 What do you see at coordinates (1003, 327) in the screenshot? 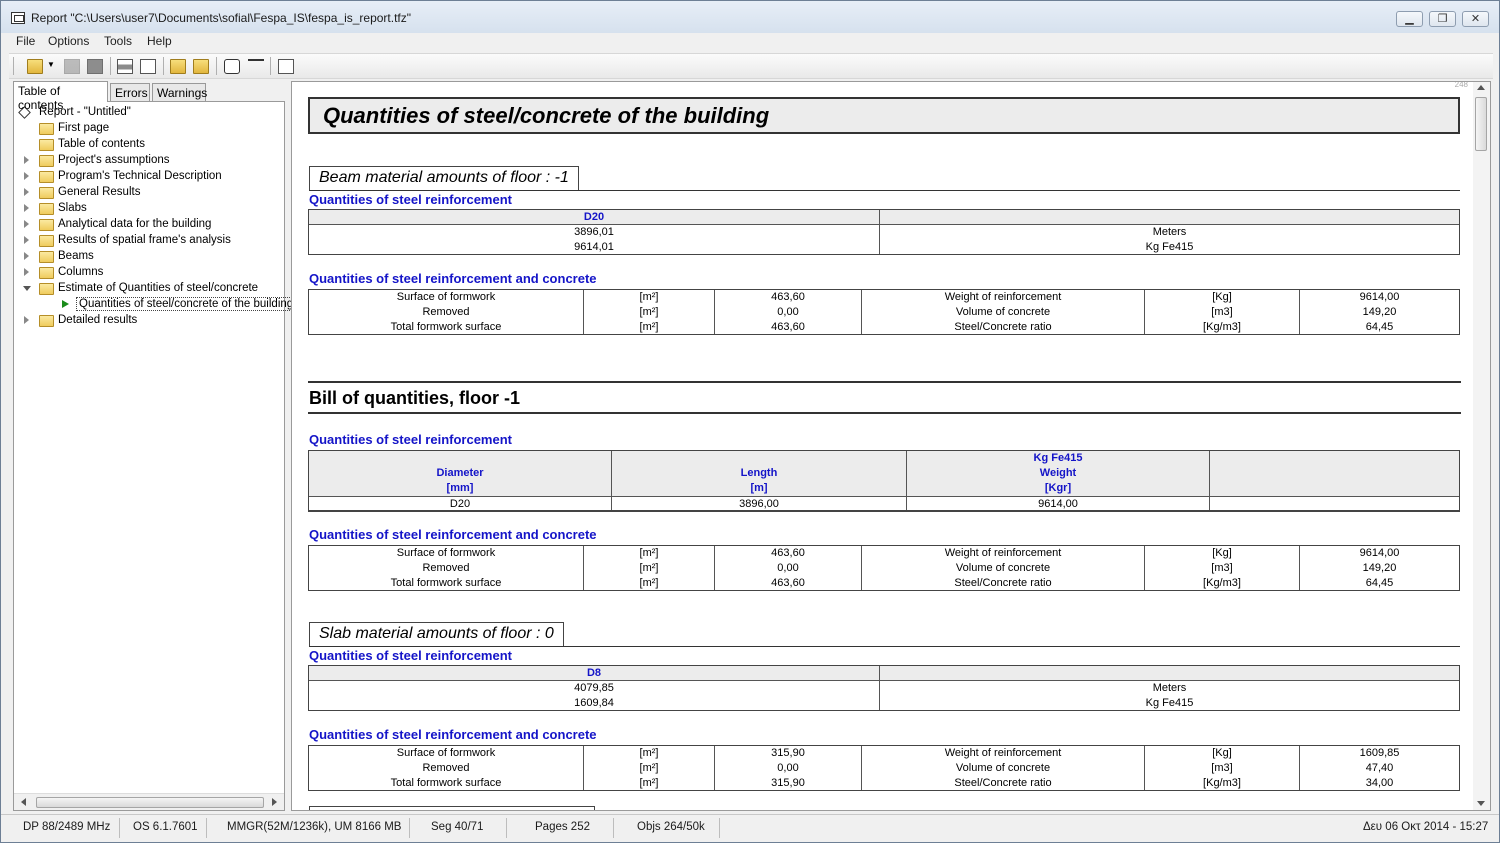
I see `table-cell: Steel/Concrete ratio` at bounding box center [1003, 327].